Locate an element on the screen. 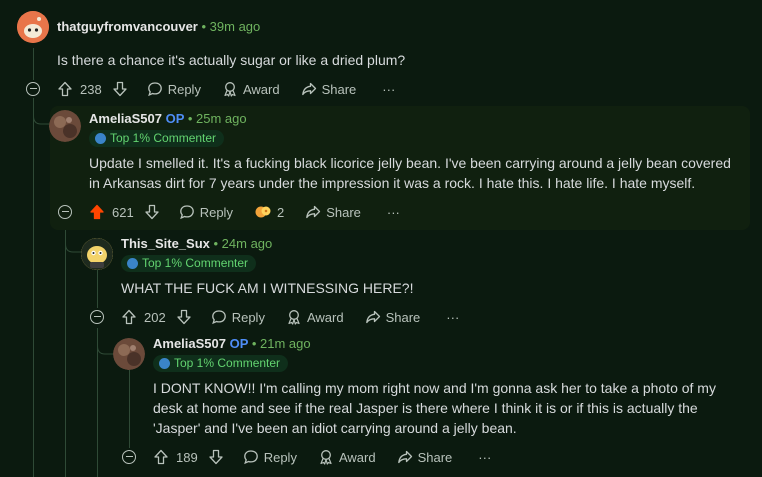 The image size is (762, 477). comment-actions: 238 Reply Award Share ··· is located at coordinates (226, 89).